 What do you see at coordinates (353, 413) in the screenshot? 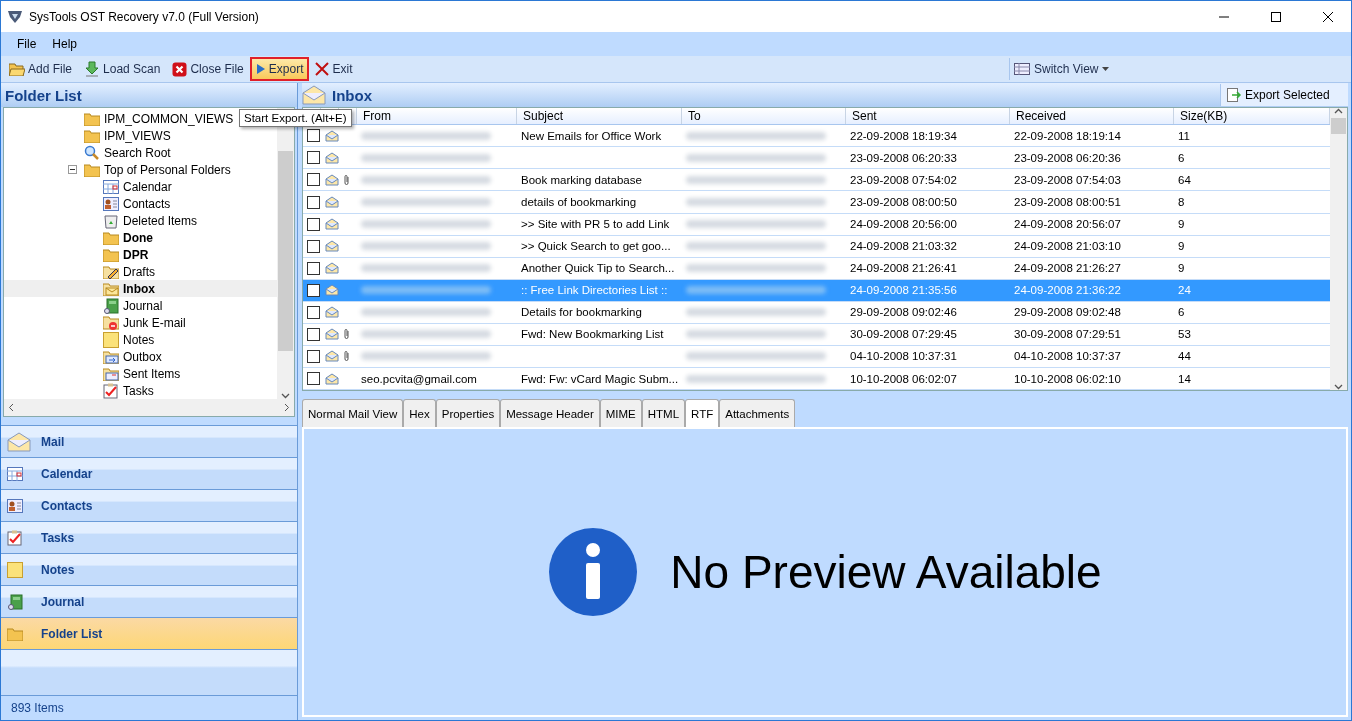
I see `view-tab: Normal Mail View` at bounding box center [353, 413].